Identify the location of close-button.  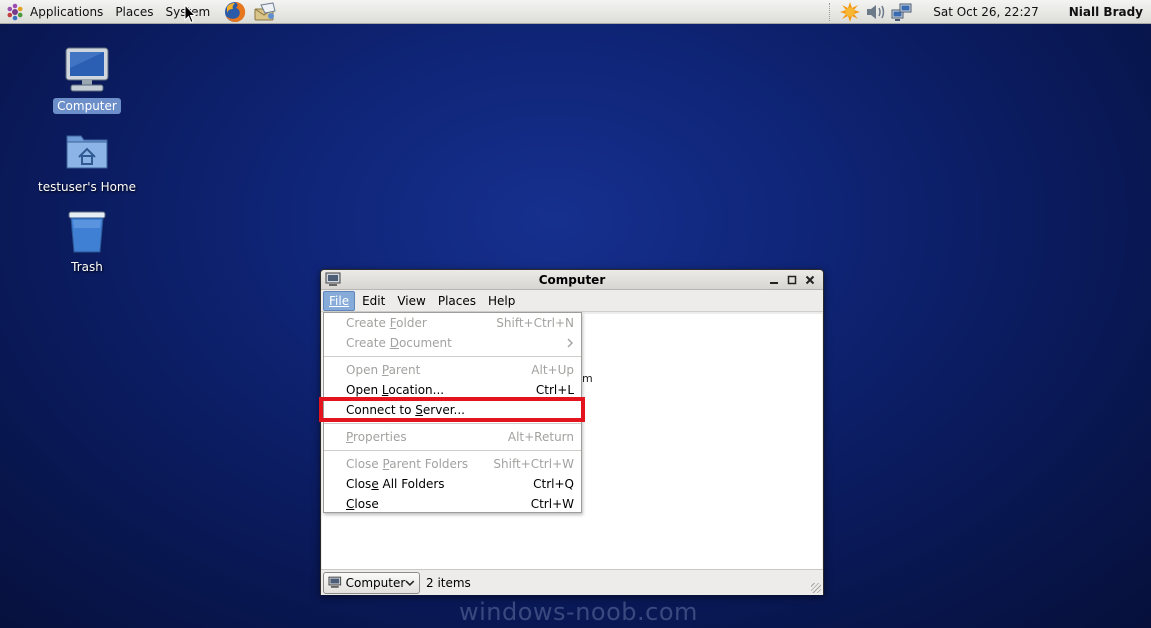
(810, 280).